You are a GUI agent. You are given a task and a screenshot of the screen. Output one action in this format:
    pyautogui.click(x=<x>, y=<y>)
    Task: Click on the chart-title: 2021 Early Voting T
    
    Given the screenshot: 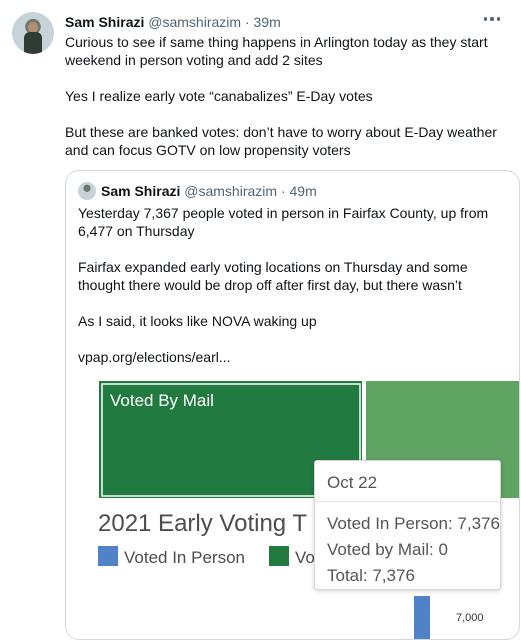 What is the action you would take?
    pyautogui.click(x=202, y=523)
    